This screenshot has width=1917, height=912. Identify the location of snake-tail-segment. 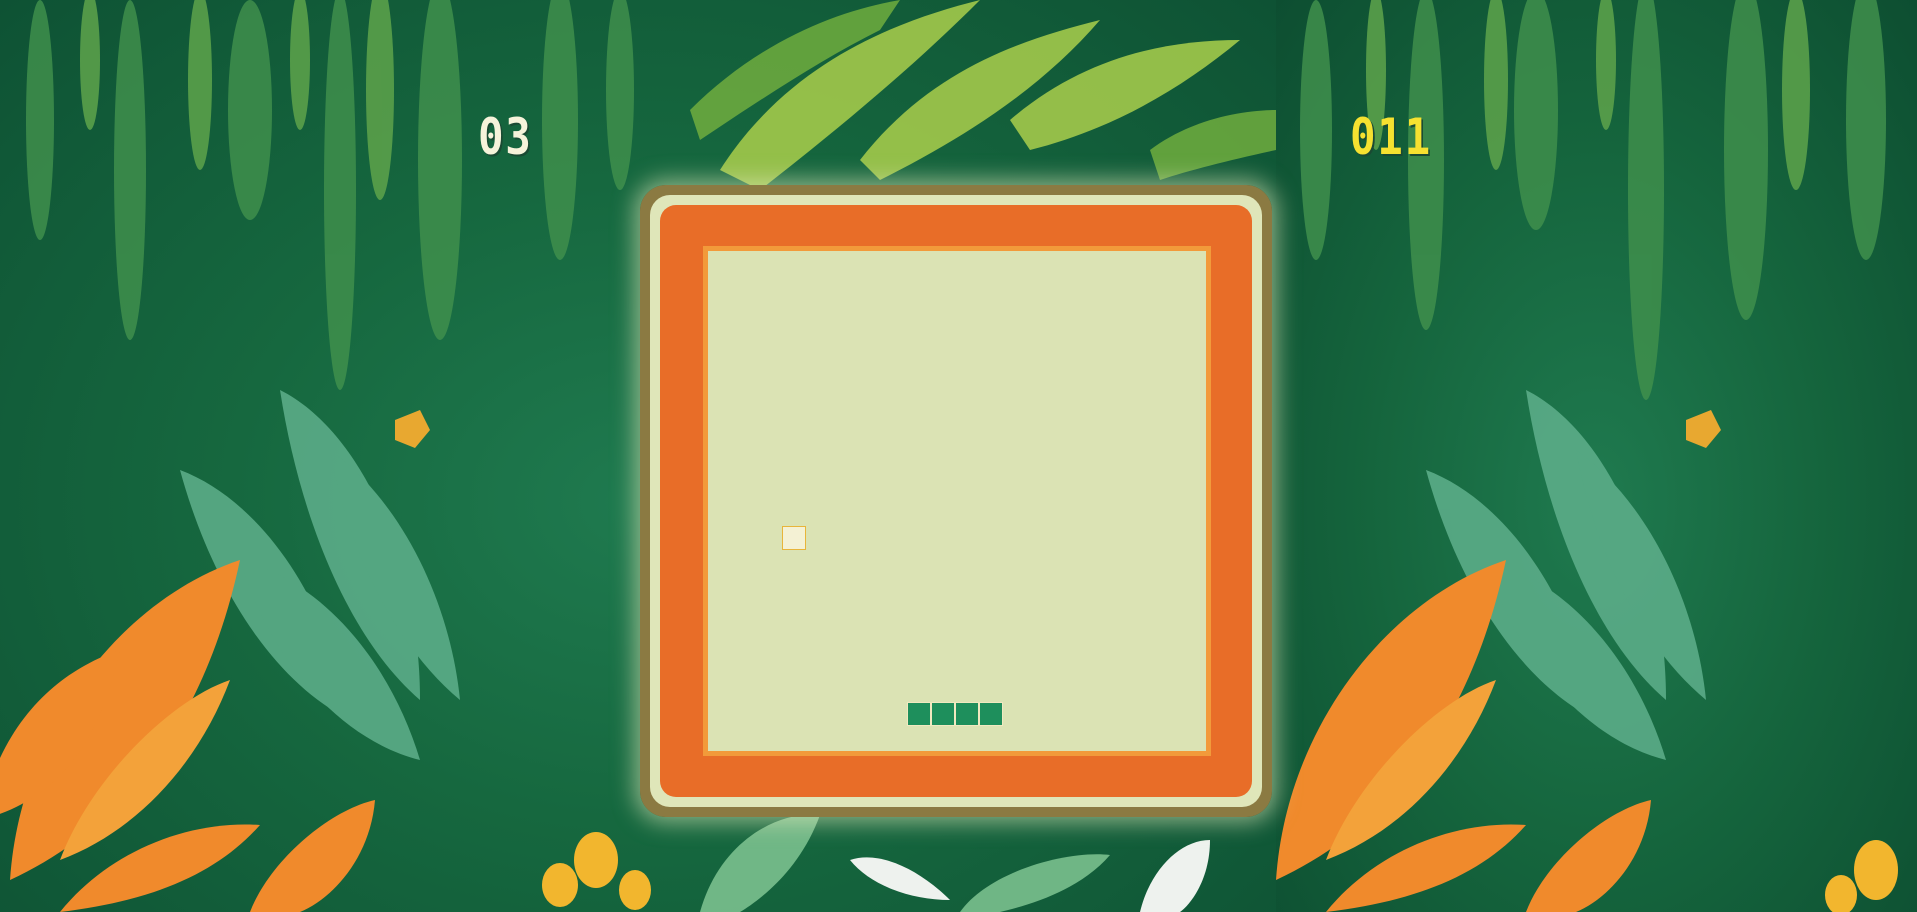
(919, 714).